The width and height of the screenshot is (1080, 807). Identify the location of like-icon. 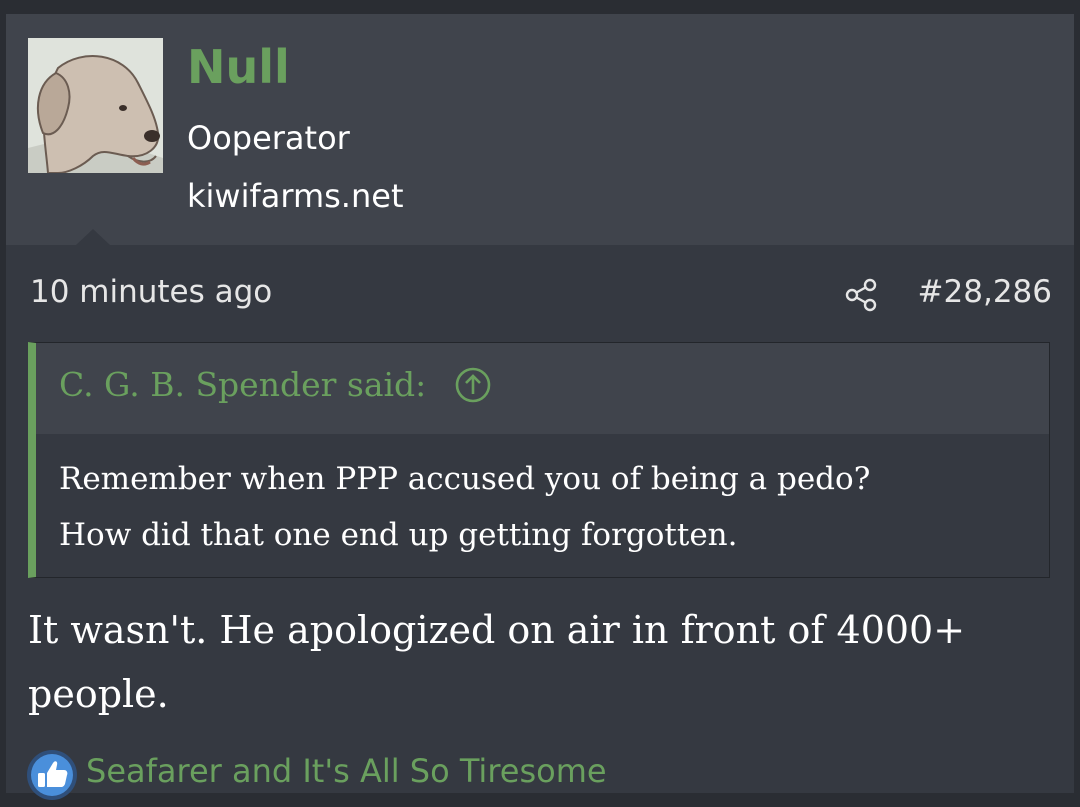
(52, 775).